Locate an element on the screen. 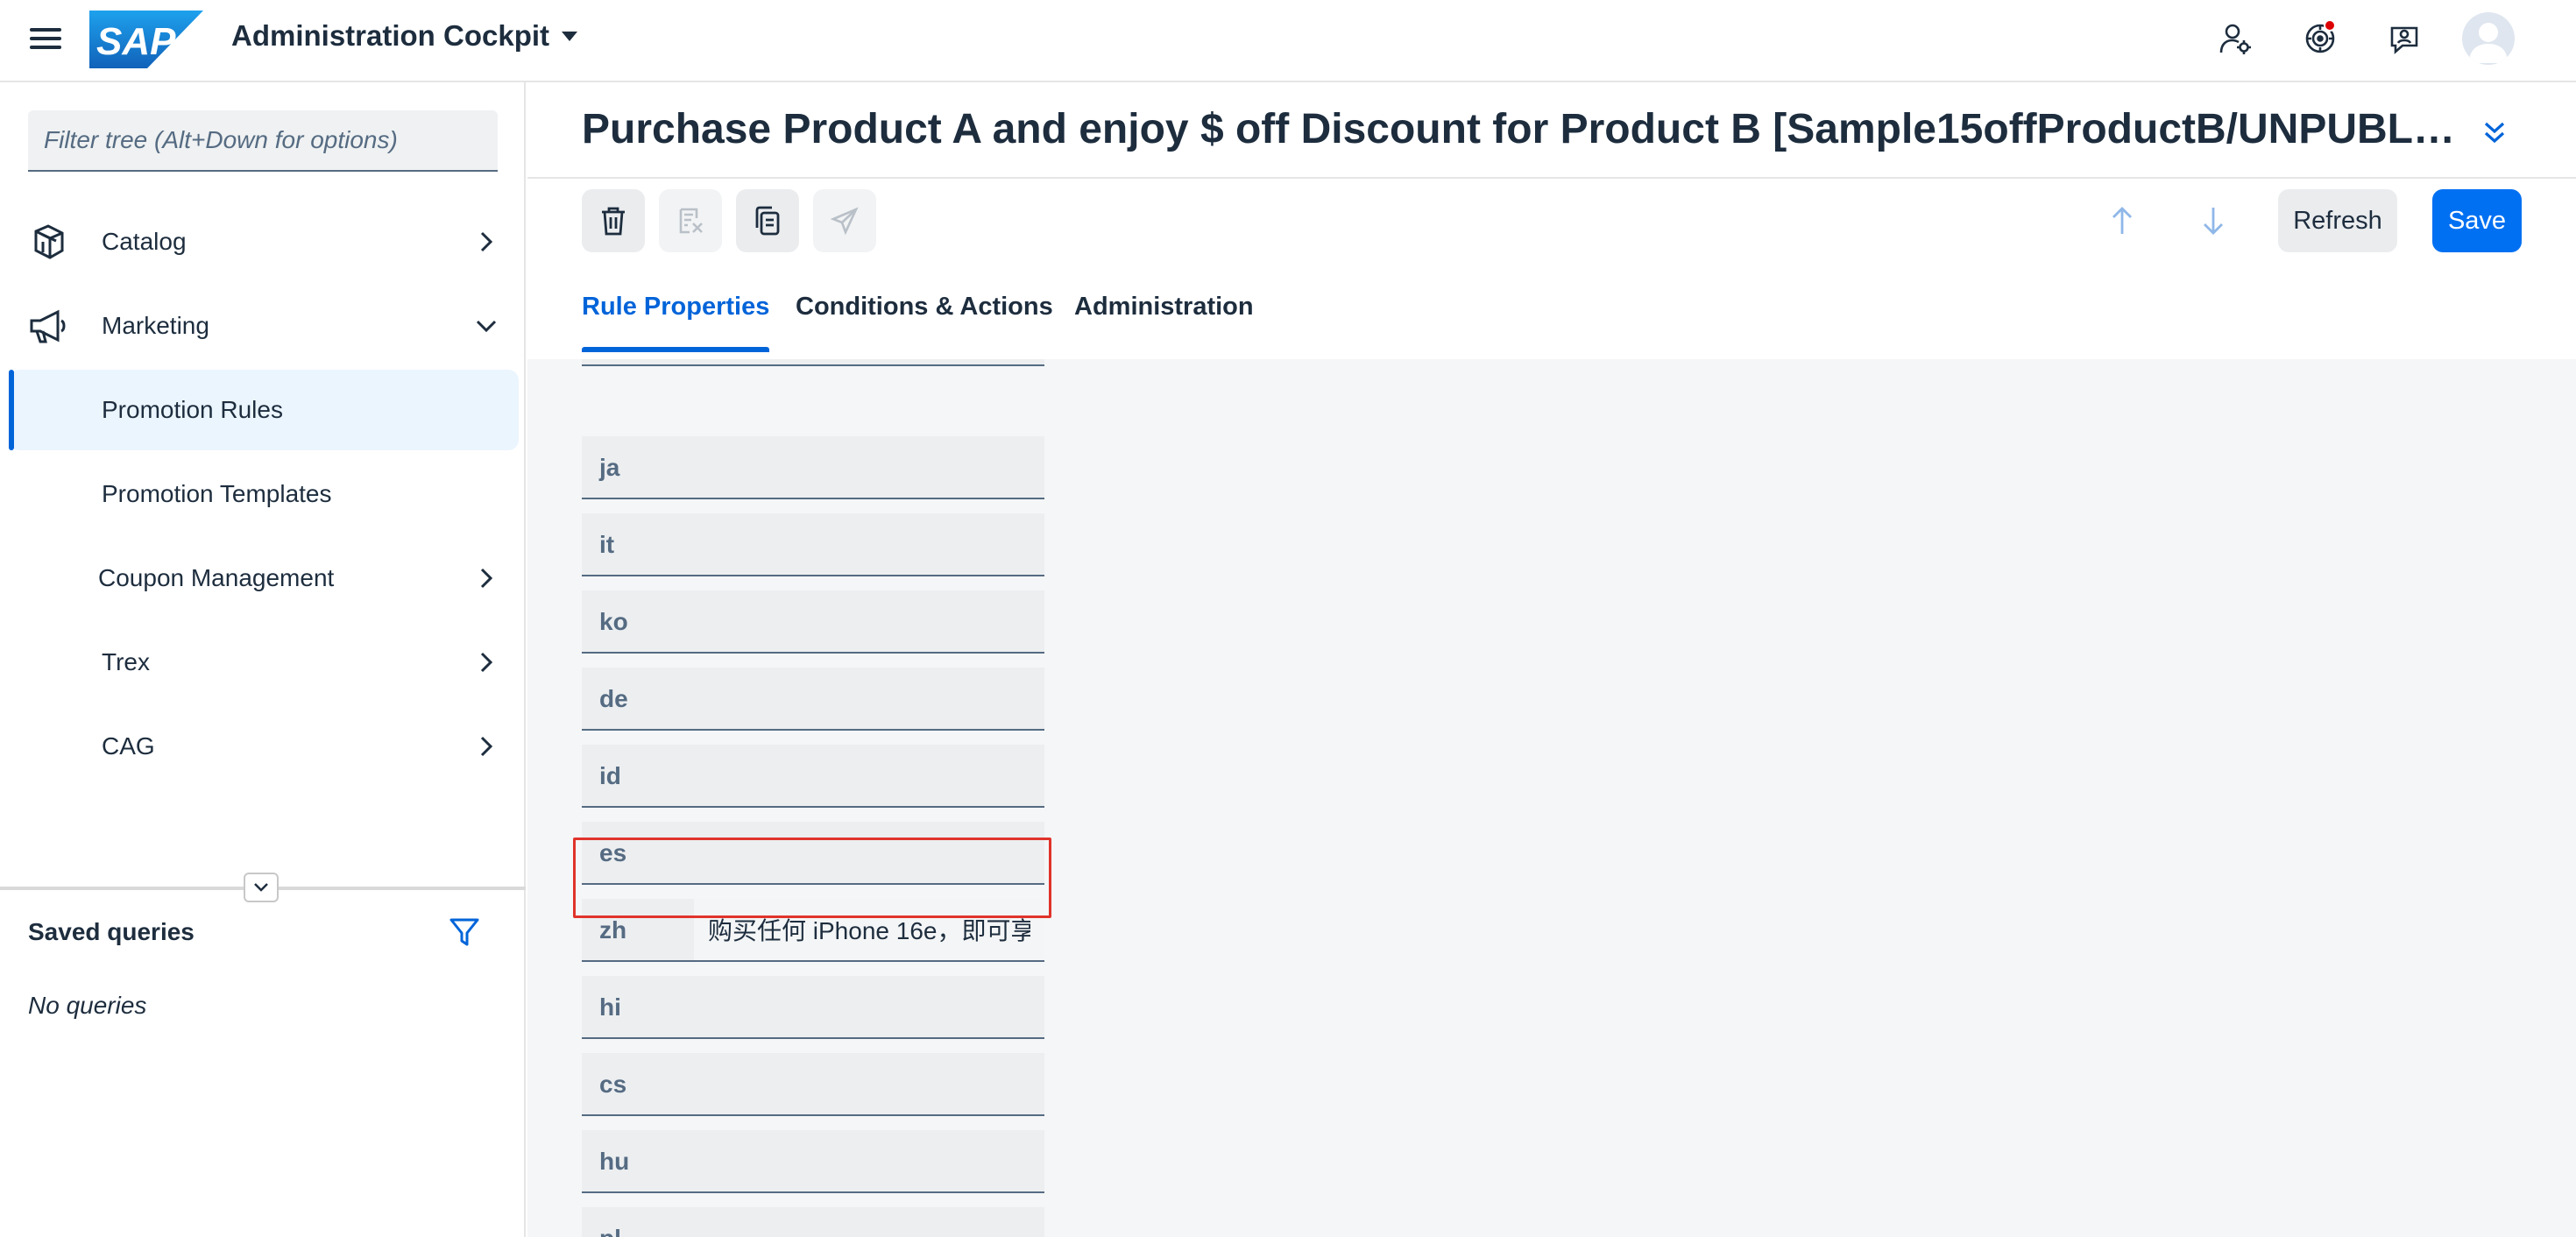 The width and height of the screenshot is (2576, 1237). caret-down-icon is located at coordinates (570, 36).